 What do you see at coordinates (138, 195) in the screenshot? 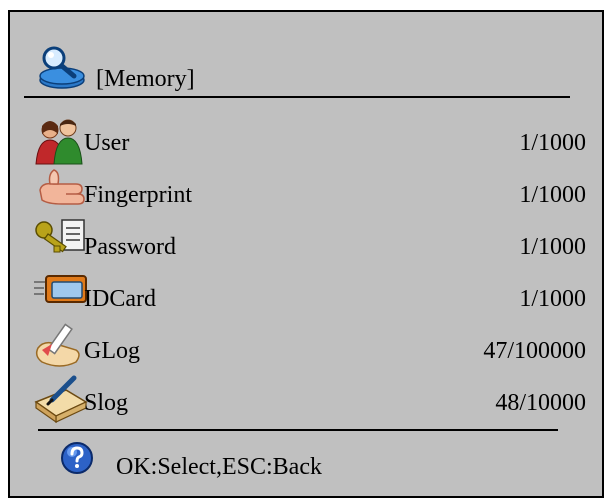
I see `row-label: Fingerprint` at bounding box center [138, 195].